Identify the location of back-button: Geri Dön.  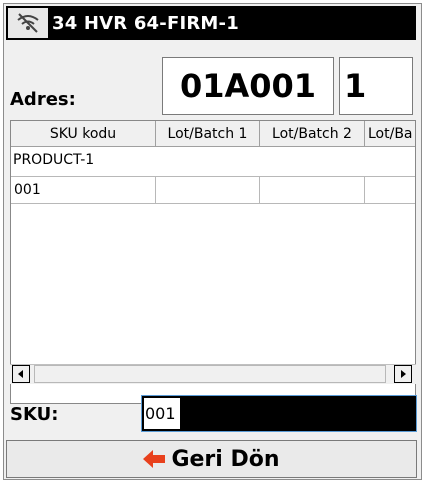
(211, 459).